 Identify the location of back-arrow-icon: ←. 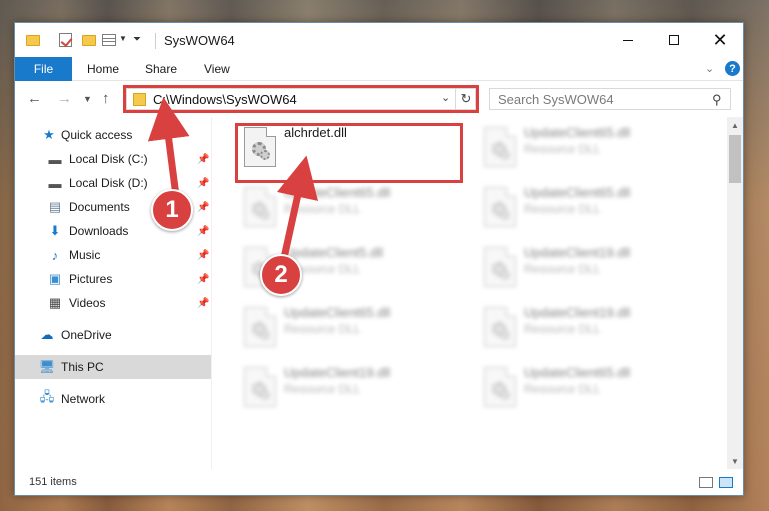
(34, 98).